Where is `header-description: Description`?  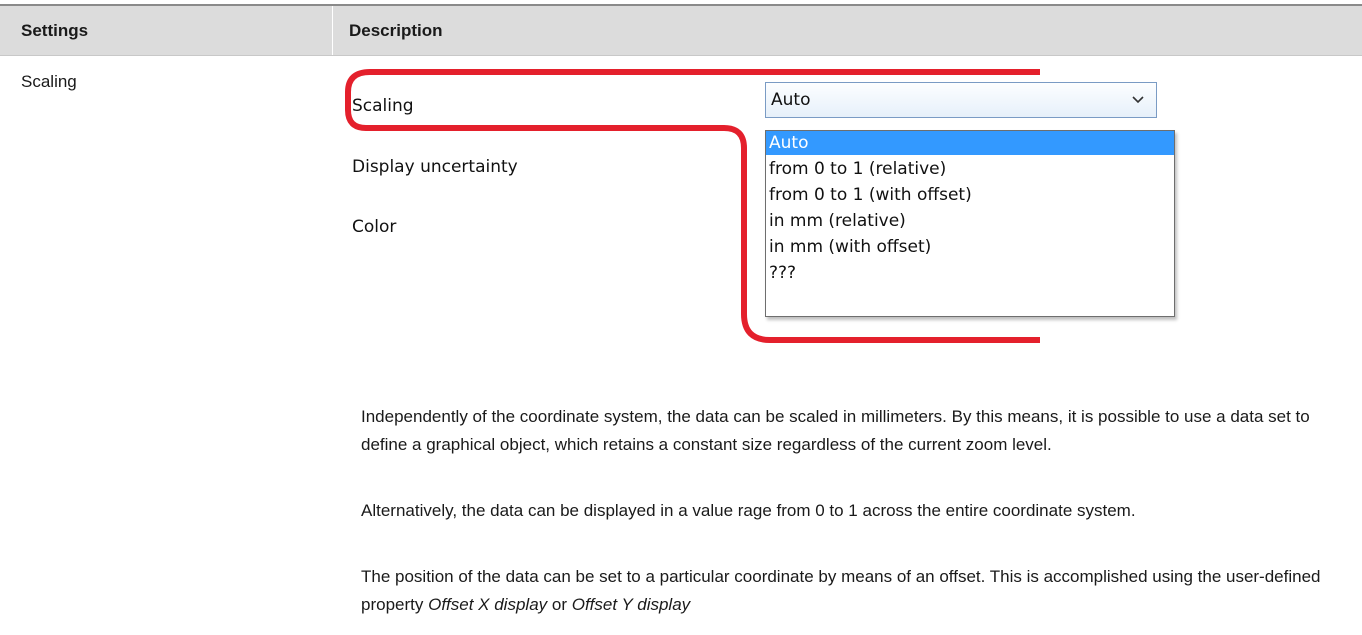
header-description: Description is located at coordinates (396, 30).